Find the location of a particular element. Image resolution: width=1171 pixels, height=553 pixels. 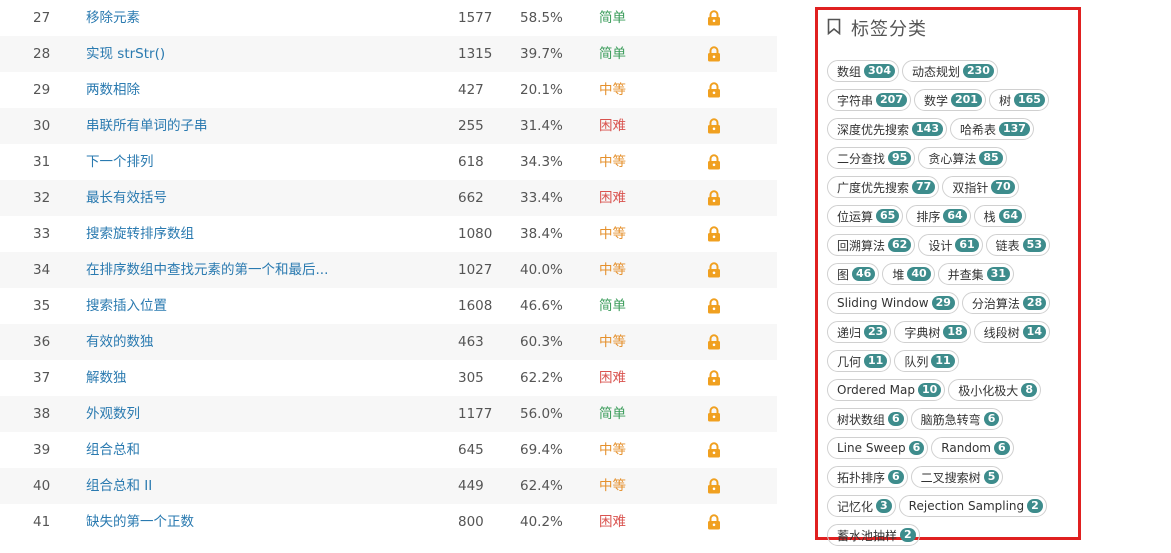

tag-name: 广度优先搜索 is located at coordinates (873, 187).